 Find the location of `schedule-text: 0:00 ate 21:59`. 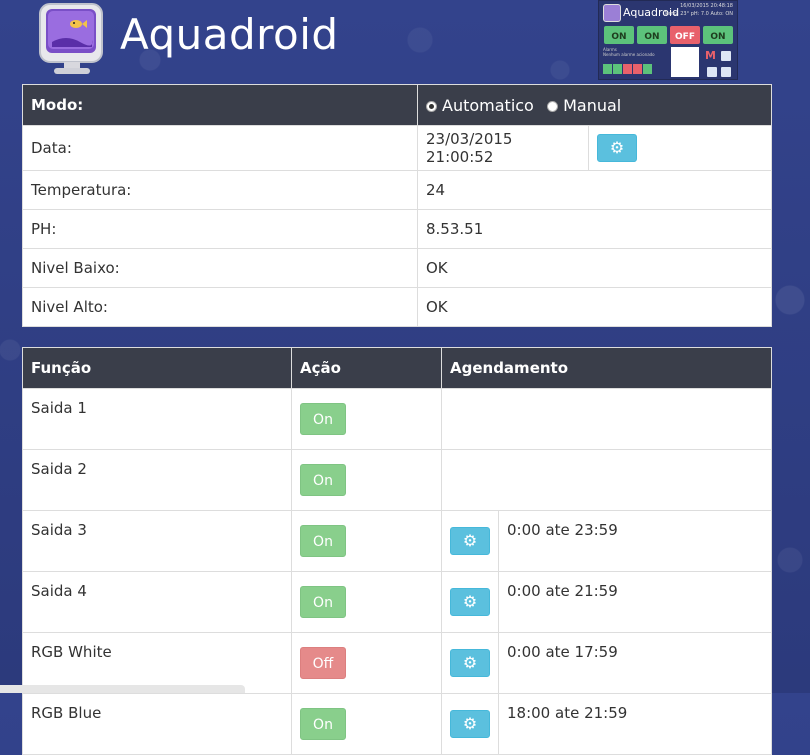

schedule-text: 0:00 ate 21:59 is located at coordinates (635, 602).